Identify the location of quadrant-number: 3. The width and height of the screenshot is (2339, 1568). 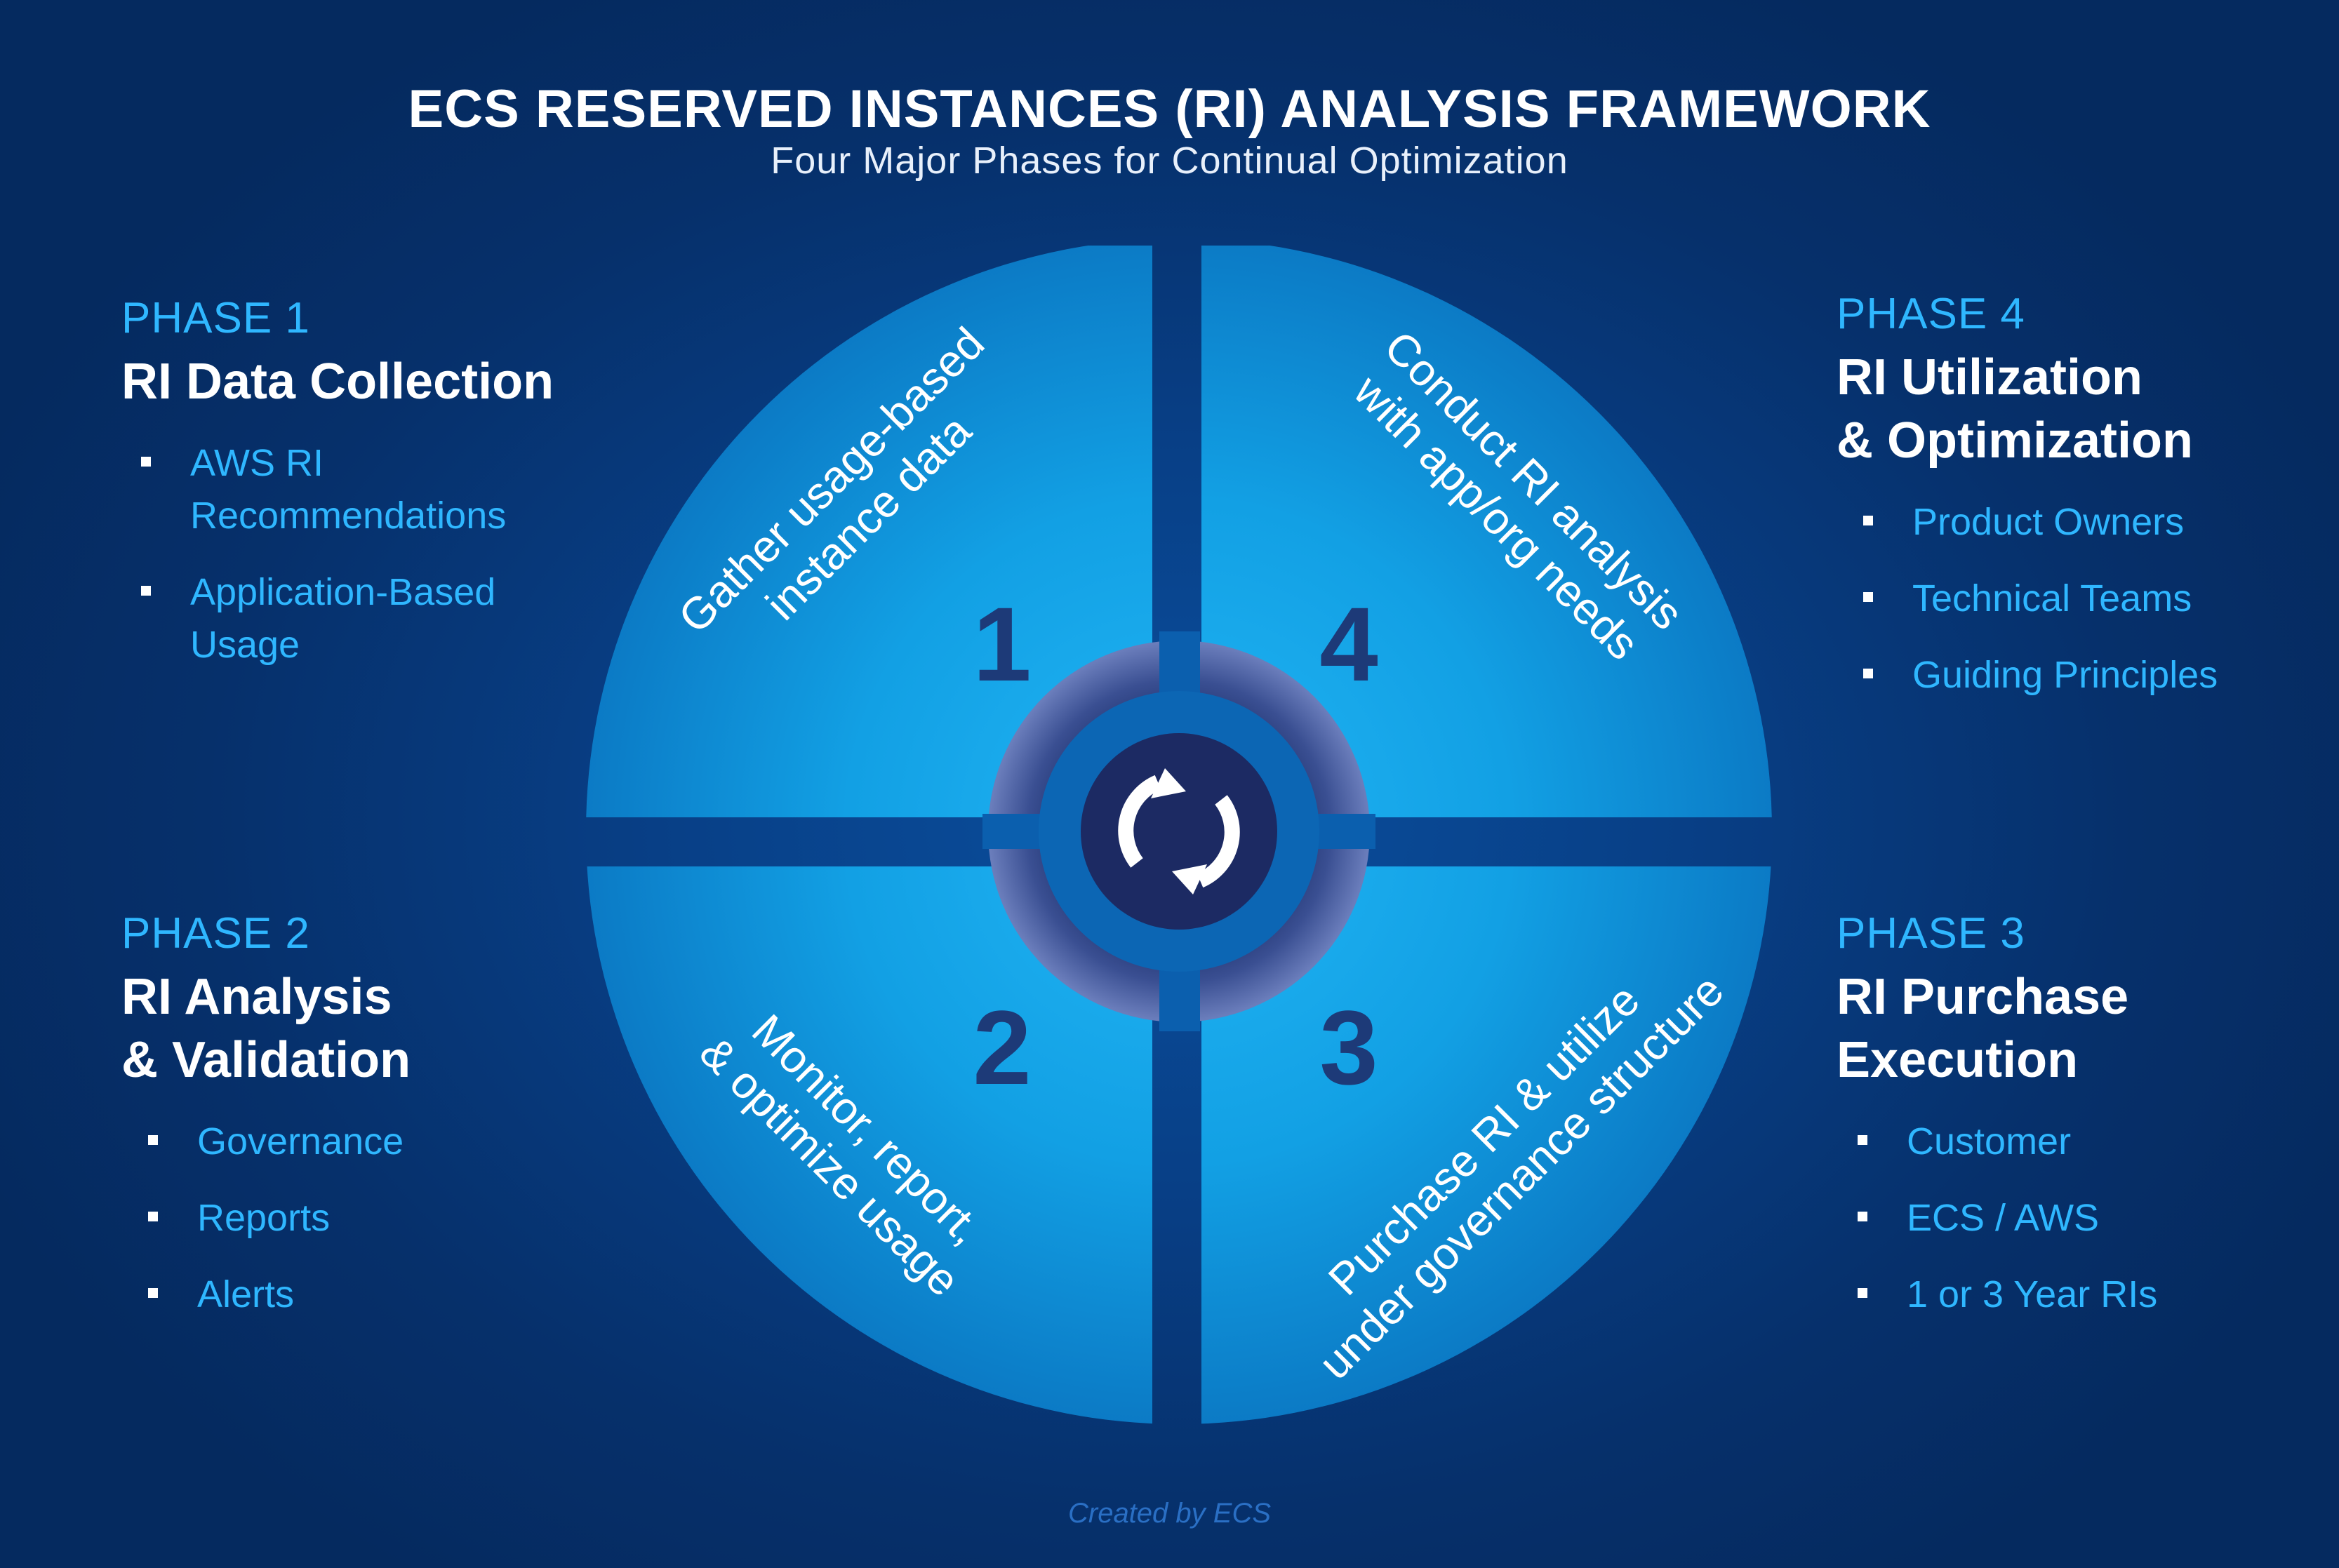
(1348, 1047).